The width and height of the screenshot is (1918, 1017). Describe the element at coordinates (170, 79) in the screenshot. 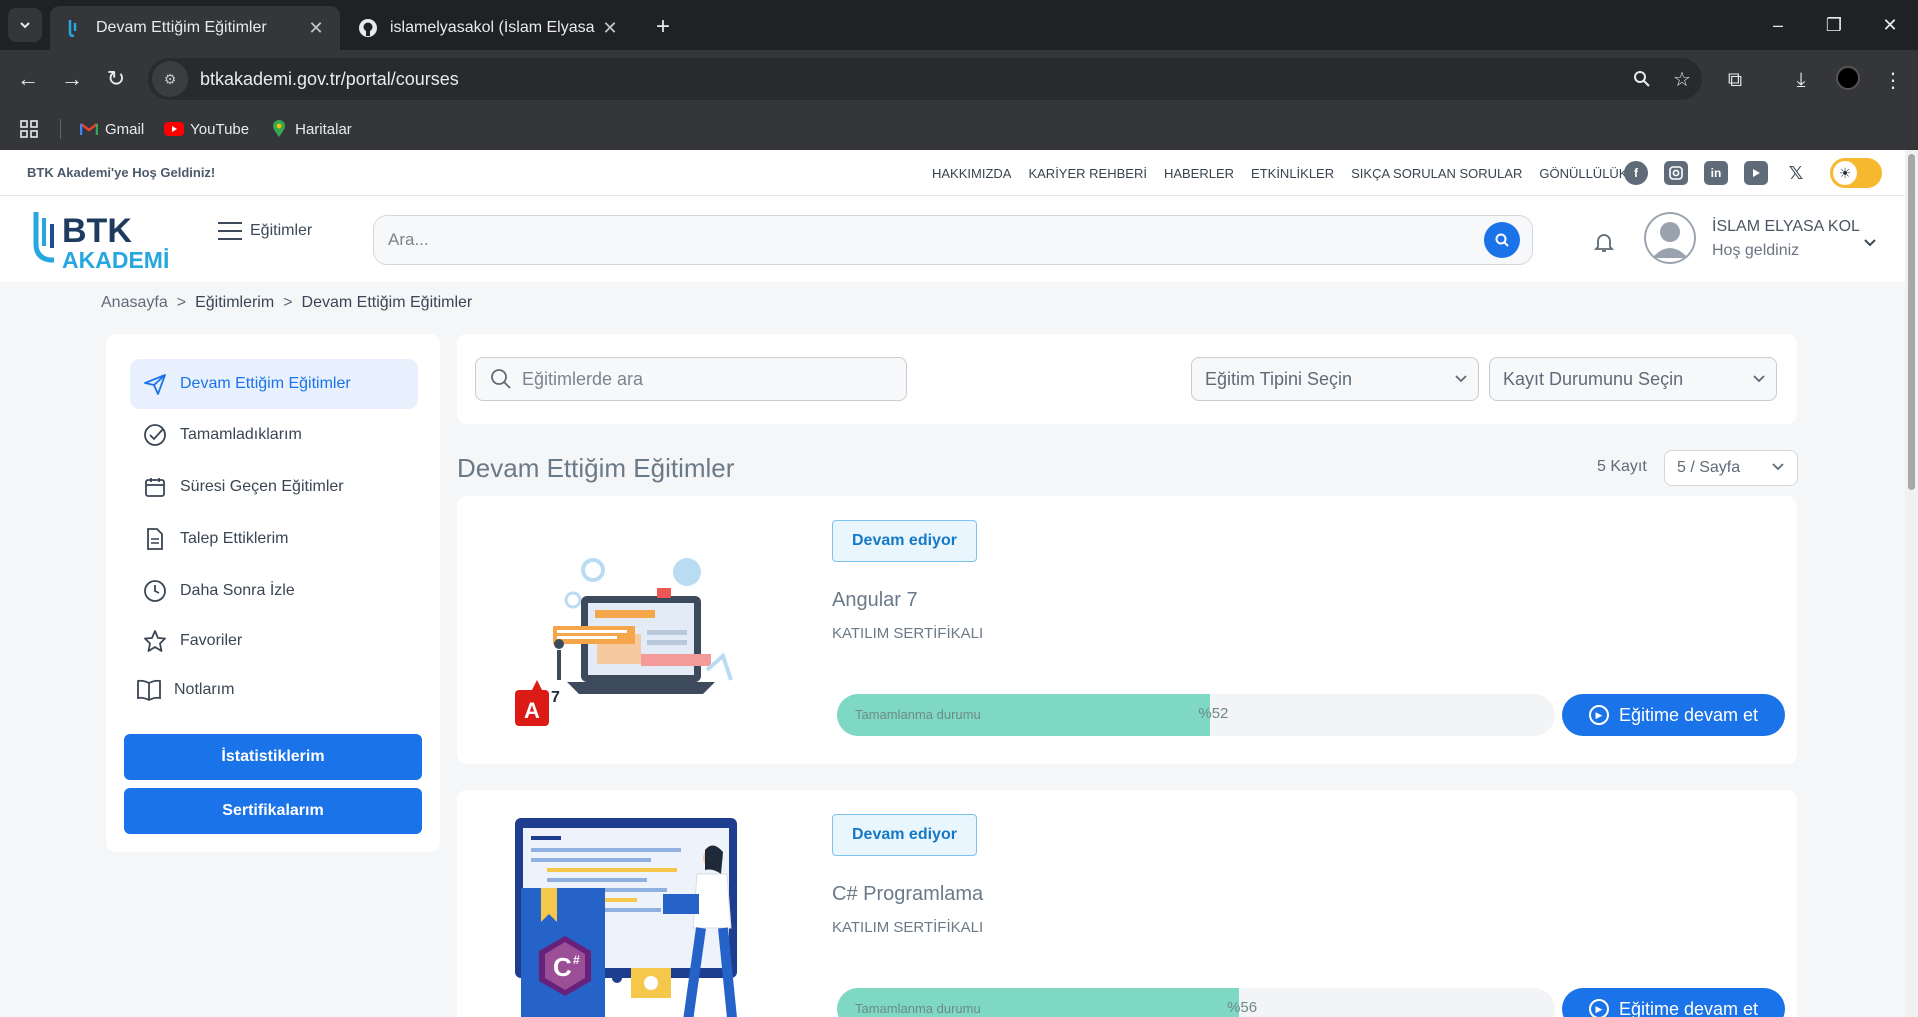

I see `site-info-icon: ⚙` at that location.